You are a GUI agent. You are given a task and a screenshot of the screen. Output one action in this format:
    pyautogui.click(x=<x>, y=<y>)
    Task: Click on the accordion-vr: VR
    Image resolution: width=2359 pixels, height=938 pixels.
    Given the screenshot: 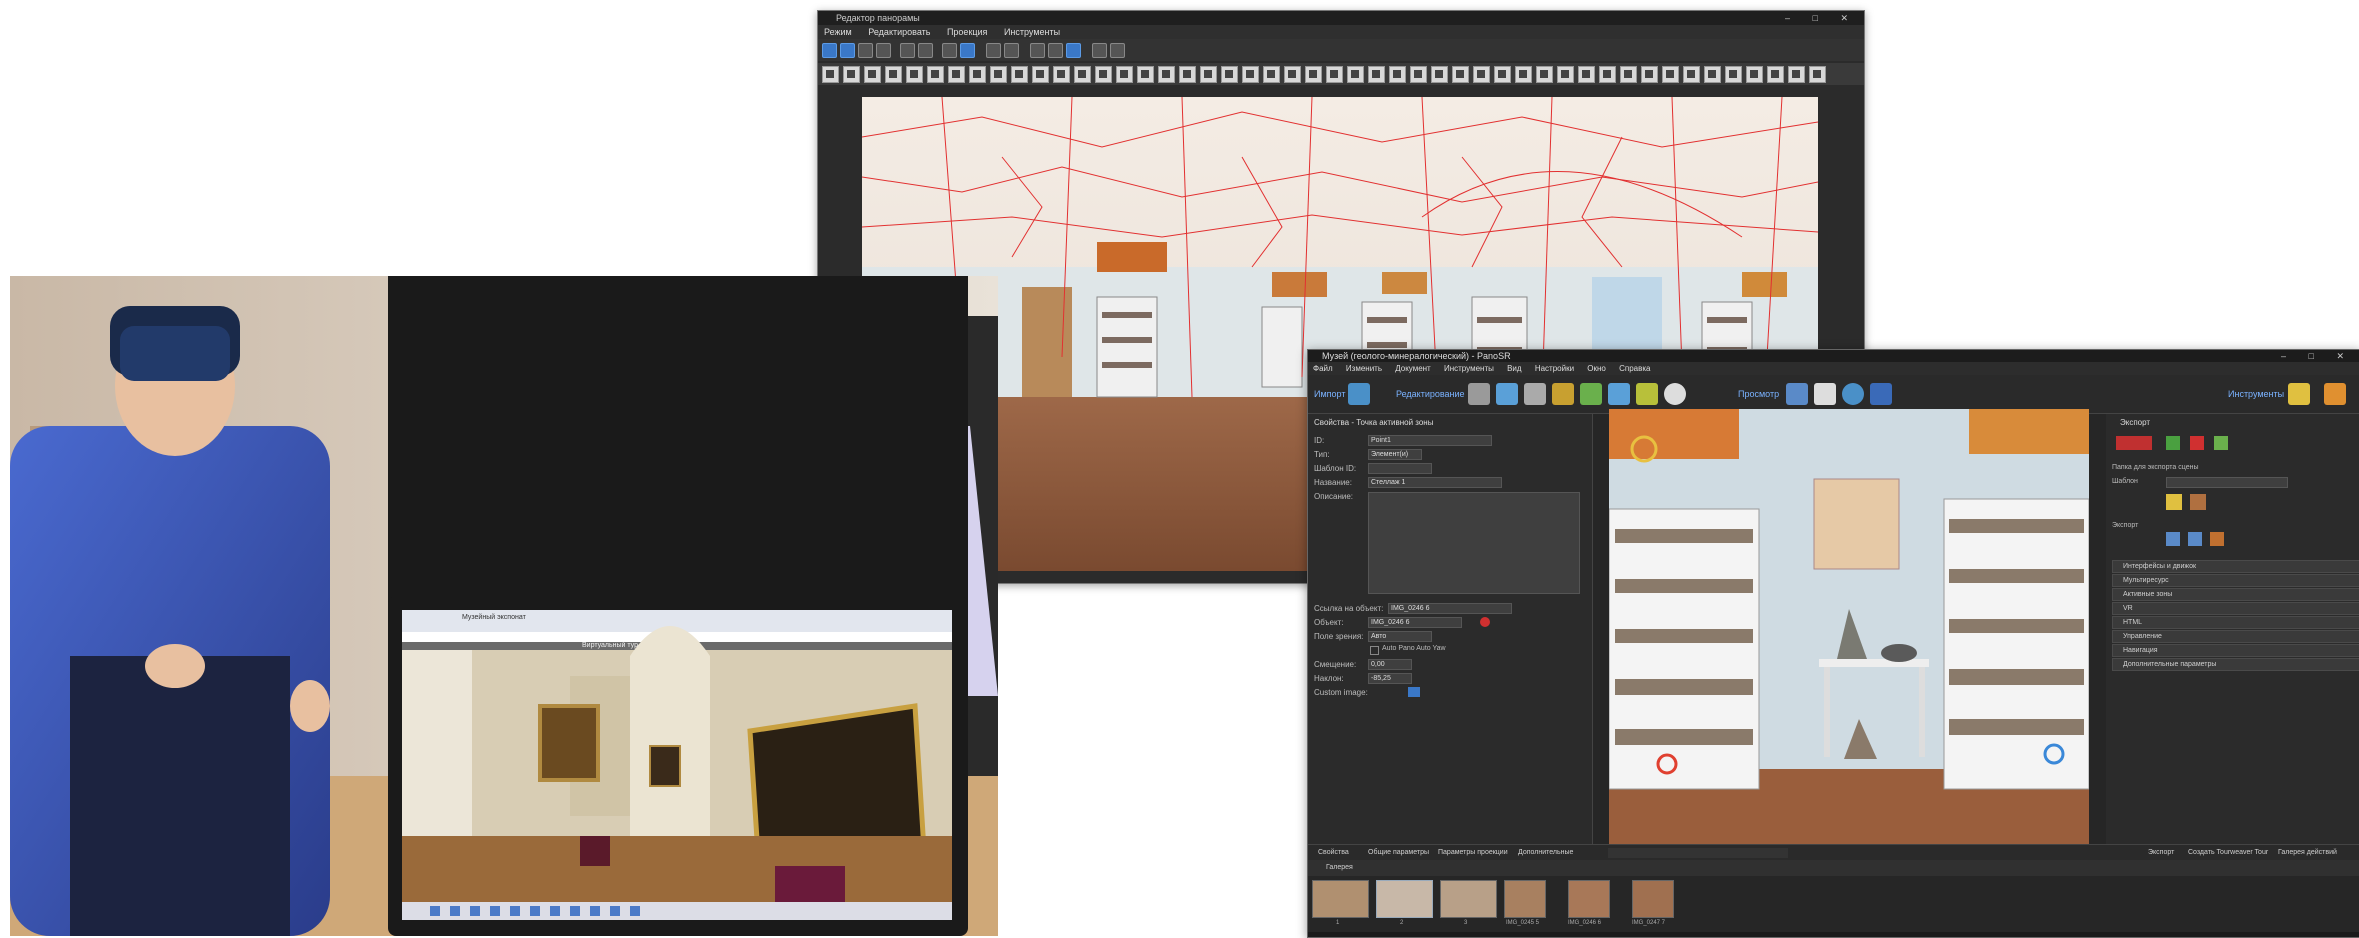 What is the action you would take?
    pyautogui.click(x=2235, y=608)
    